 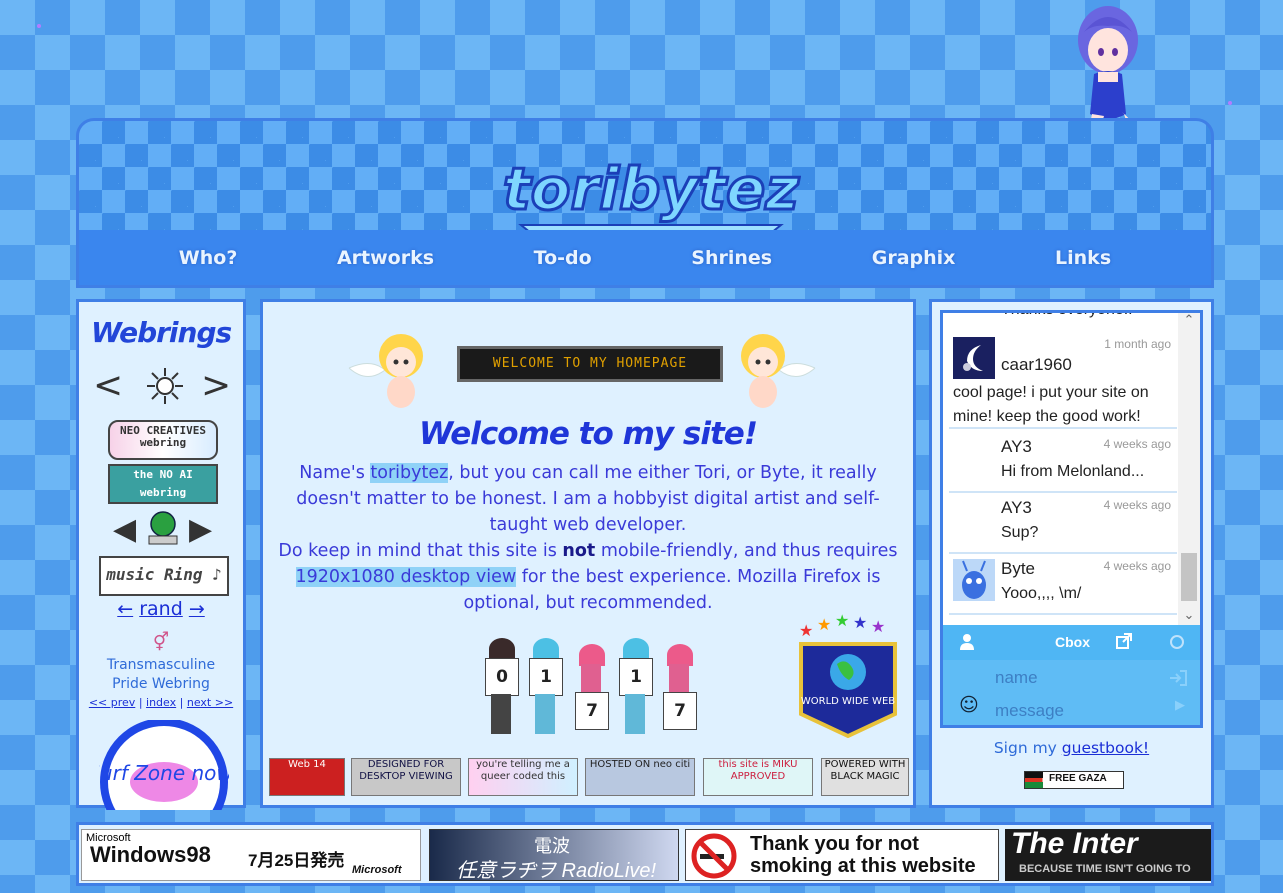 I want to click on music-ring-badge: music Ring ♪, so click(x=164, y=576).